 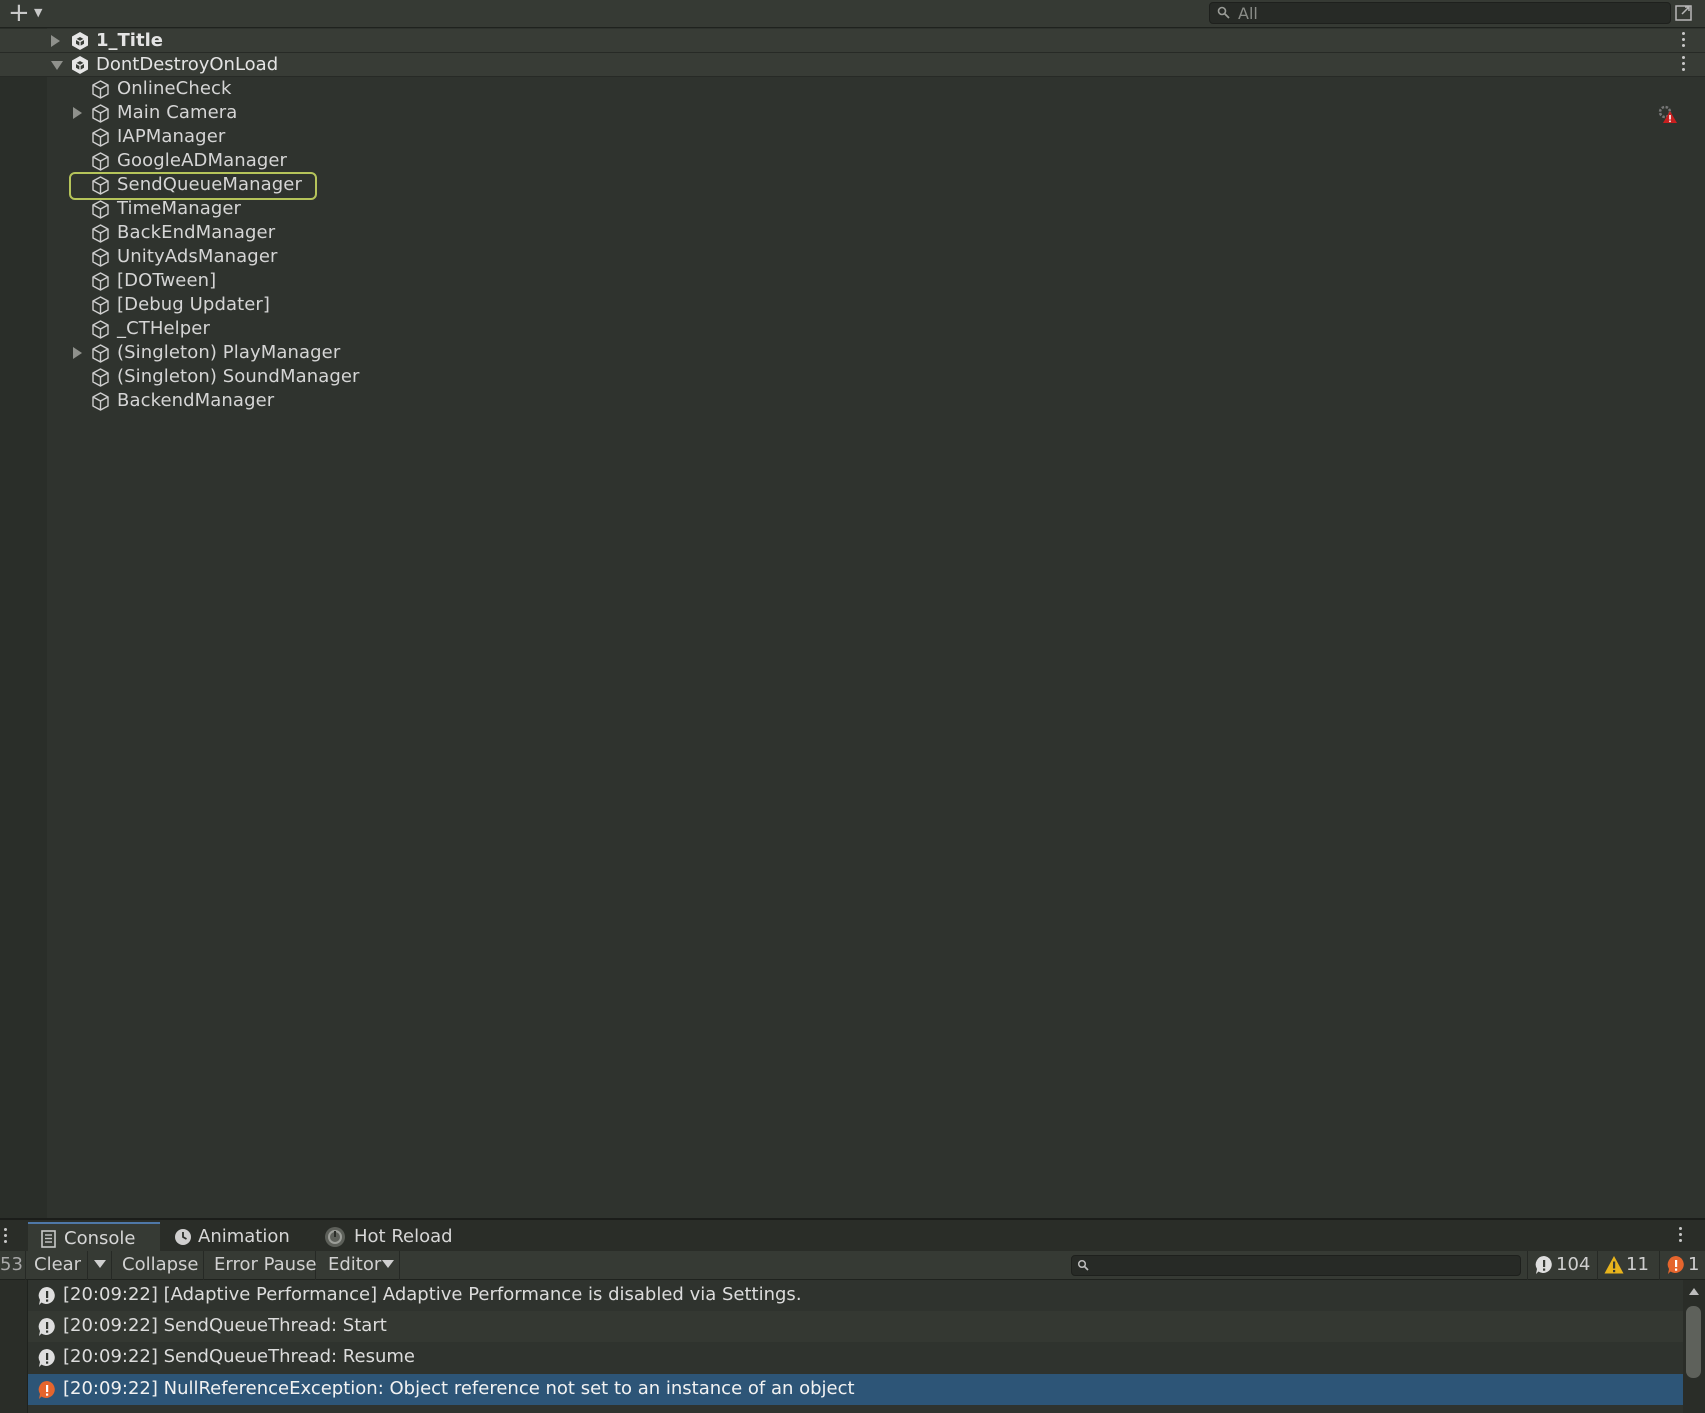 I want to click on hierarchy-item-backendmanager: BackEndManager, so click(x=876, y=233).